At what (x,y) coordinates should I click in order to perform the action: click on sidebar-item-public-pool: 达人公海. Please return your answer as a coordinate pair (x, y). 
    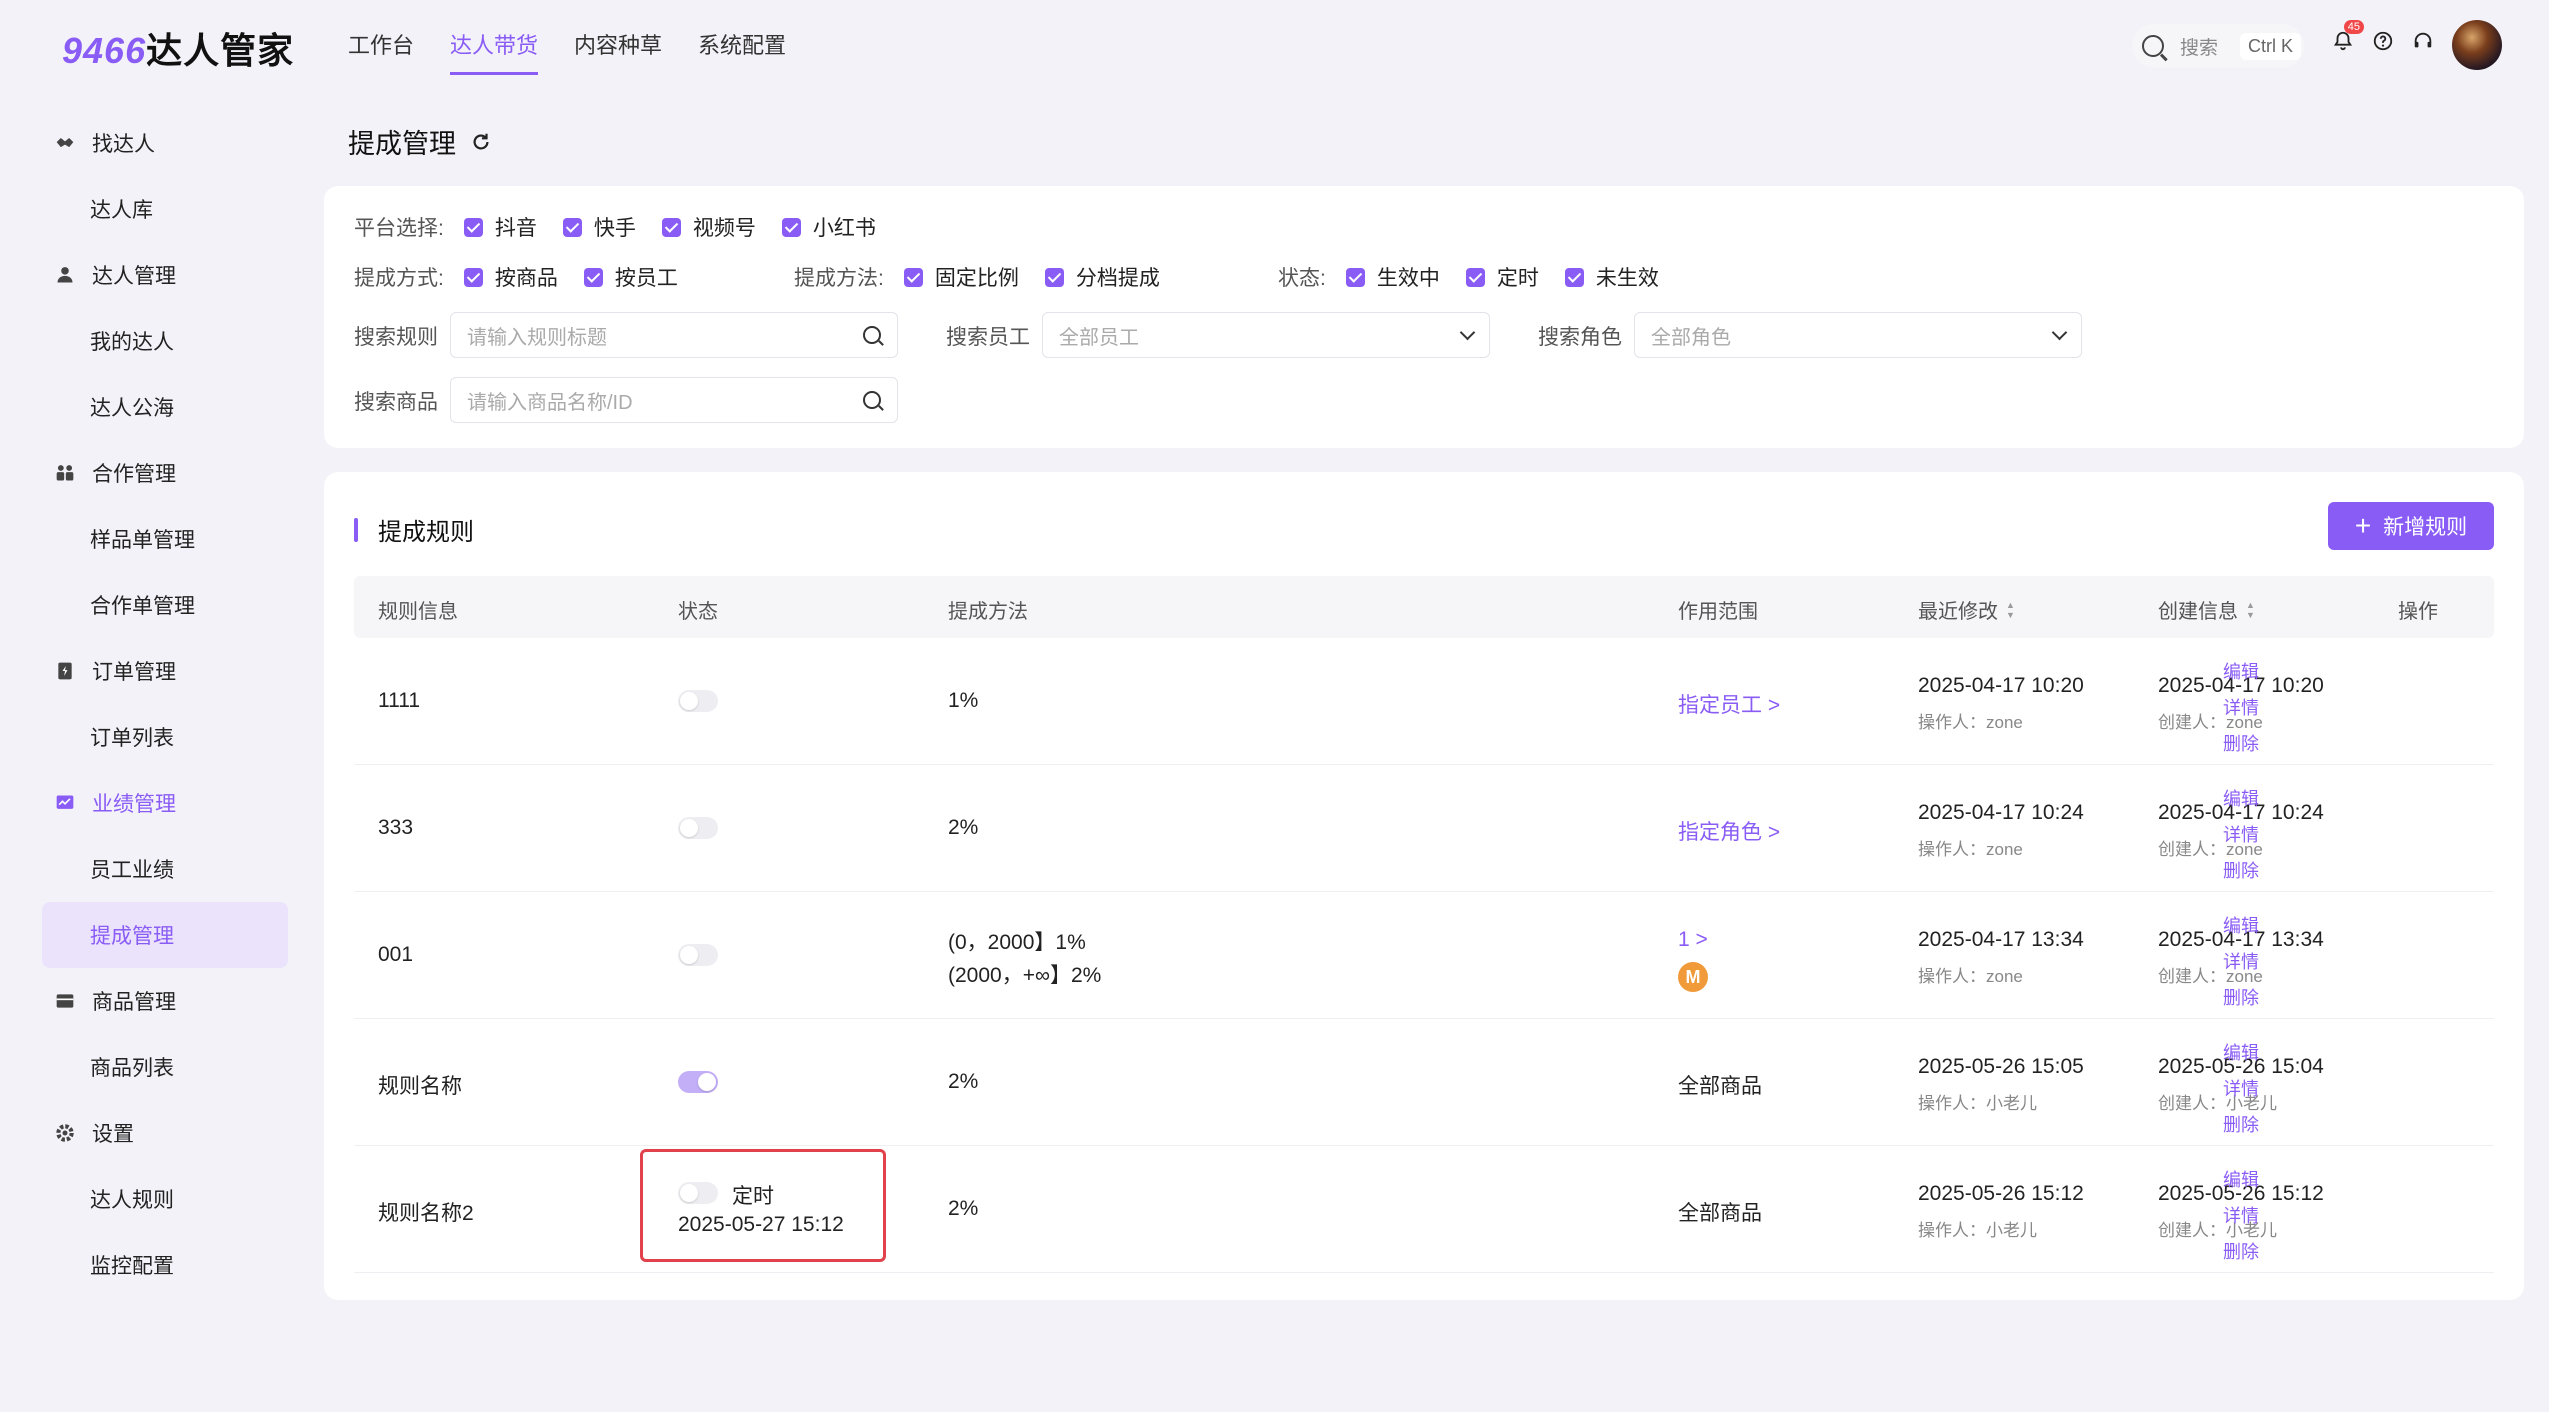
    Looking at the image, I should click on (165, 407).